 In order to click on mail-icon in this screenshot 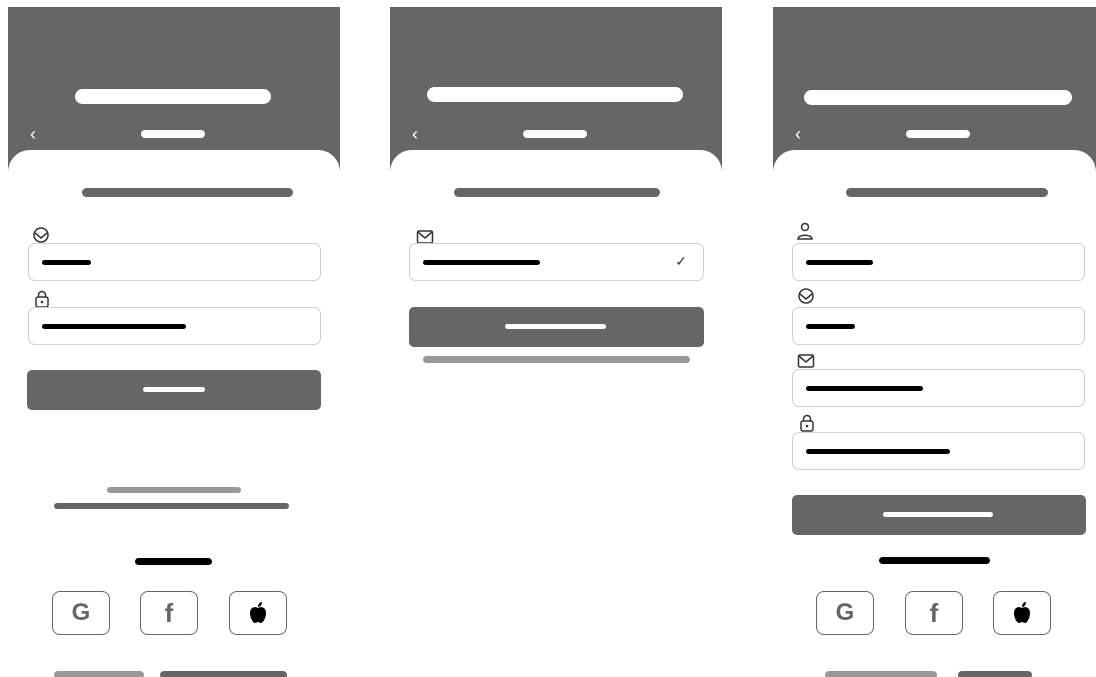, I will do `click(806, 361)`.